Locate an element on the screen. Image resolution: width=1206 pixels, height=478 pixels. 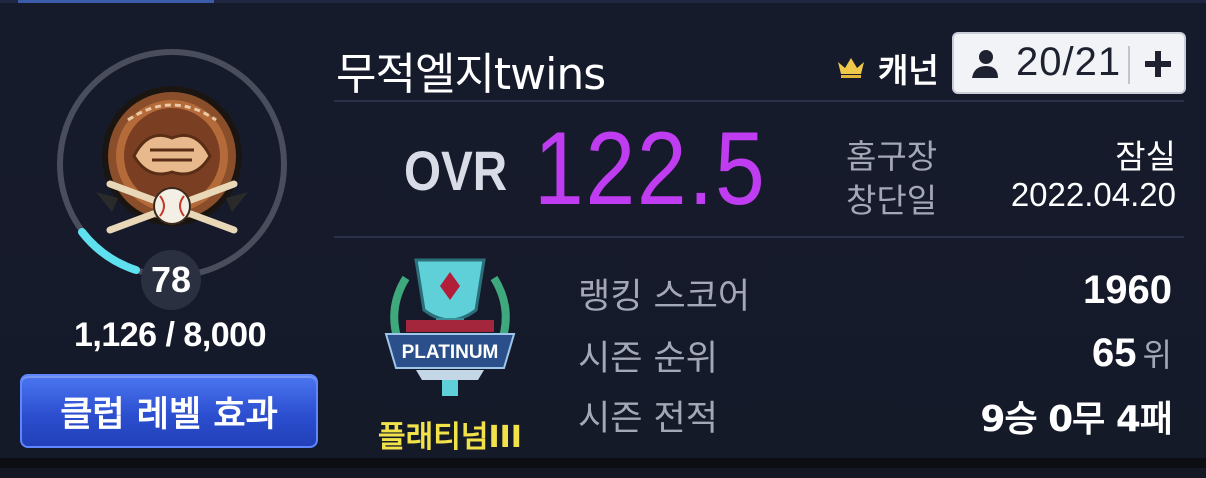
ranking-score-label: 랭킹 스코어 is located at coordinates (664, 297).